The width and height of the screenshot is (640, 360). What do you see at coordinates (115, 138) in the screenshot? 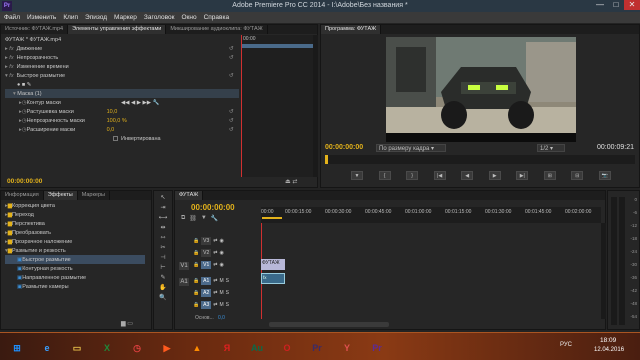
I see `invert-checkbox` at bounding box center [115, 138].